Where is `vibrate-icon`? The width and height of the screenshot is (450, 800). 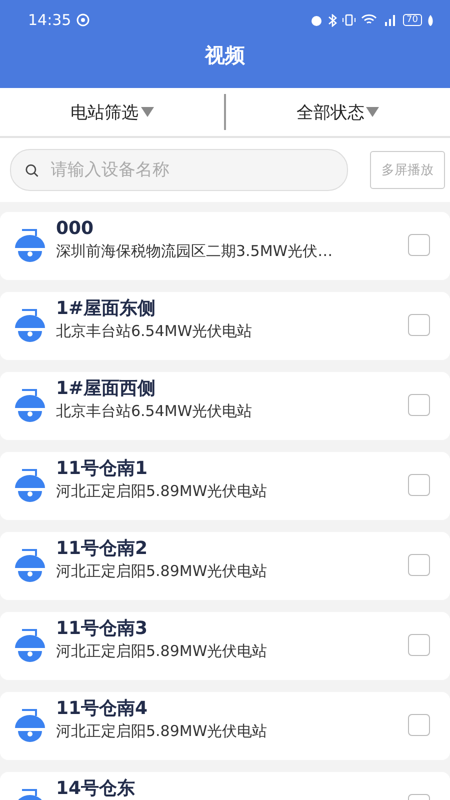 vibrate-icon is located at coordinates (349, 20).